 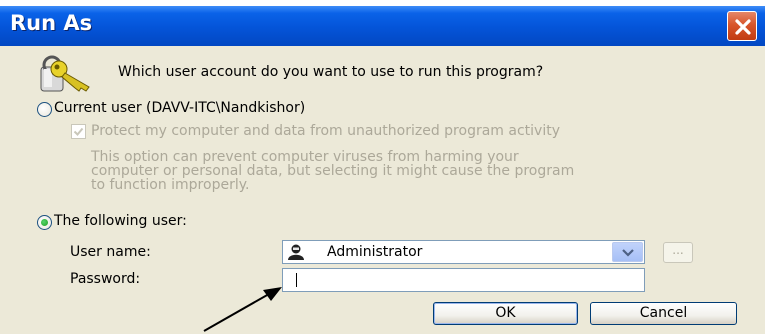 What do you see at coordinates (242, 309) in the screenshot?
I see `annotation-arrow` at bounding box center [242, 309].